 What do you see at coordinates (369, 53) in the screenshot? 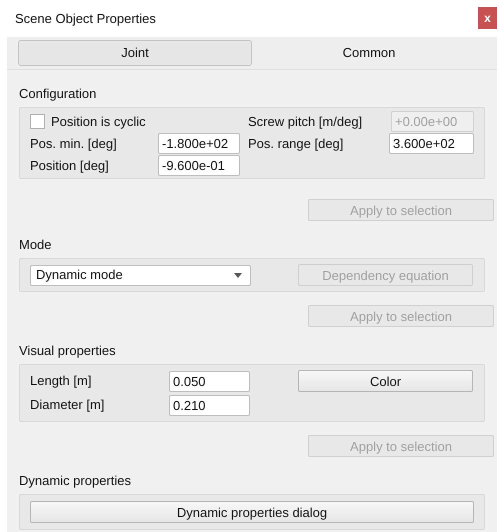
I see `tab: Common` at bounding box center [369, 53].